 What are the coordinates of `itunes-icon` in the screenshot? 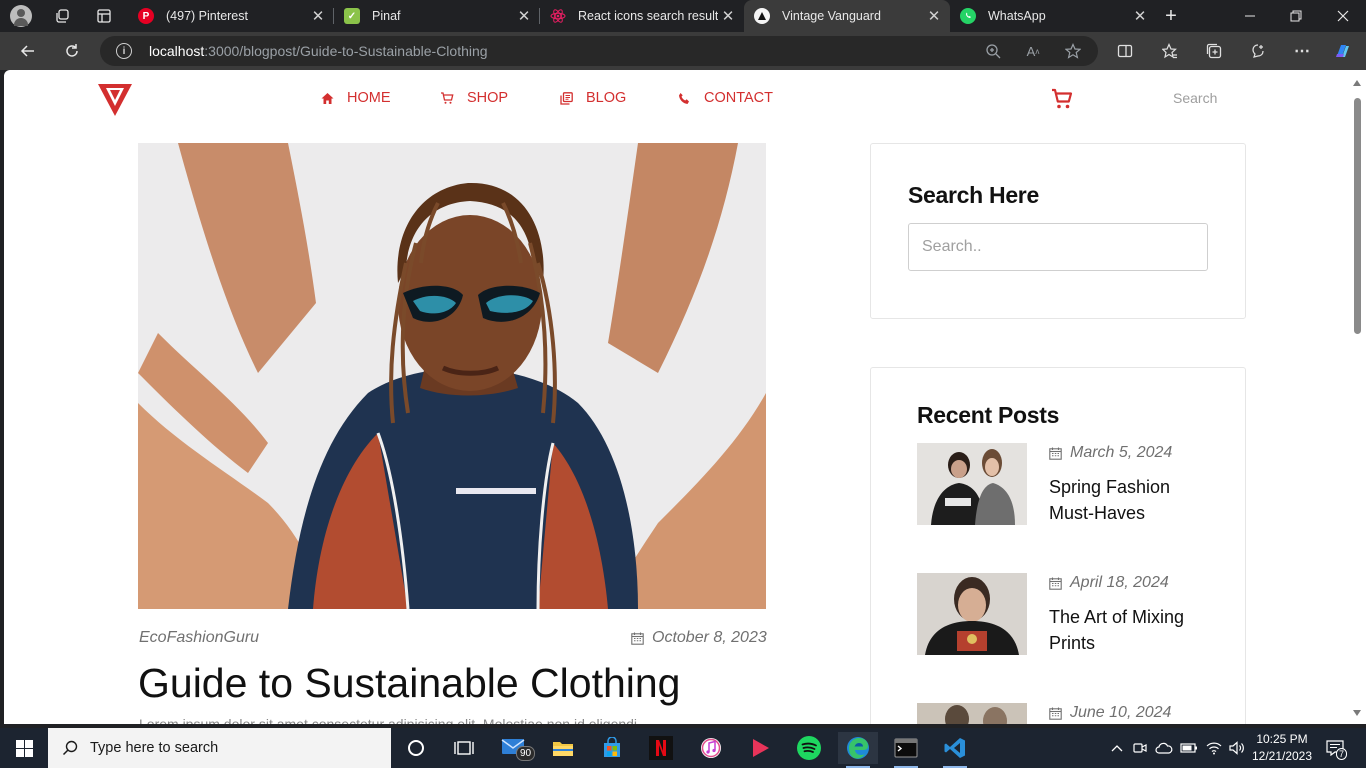 It's located at (711, 748).